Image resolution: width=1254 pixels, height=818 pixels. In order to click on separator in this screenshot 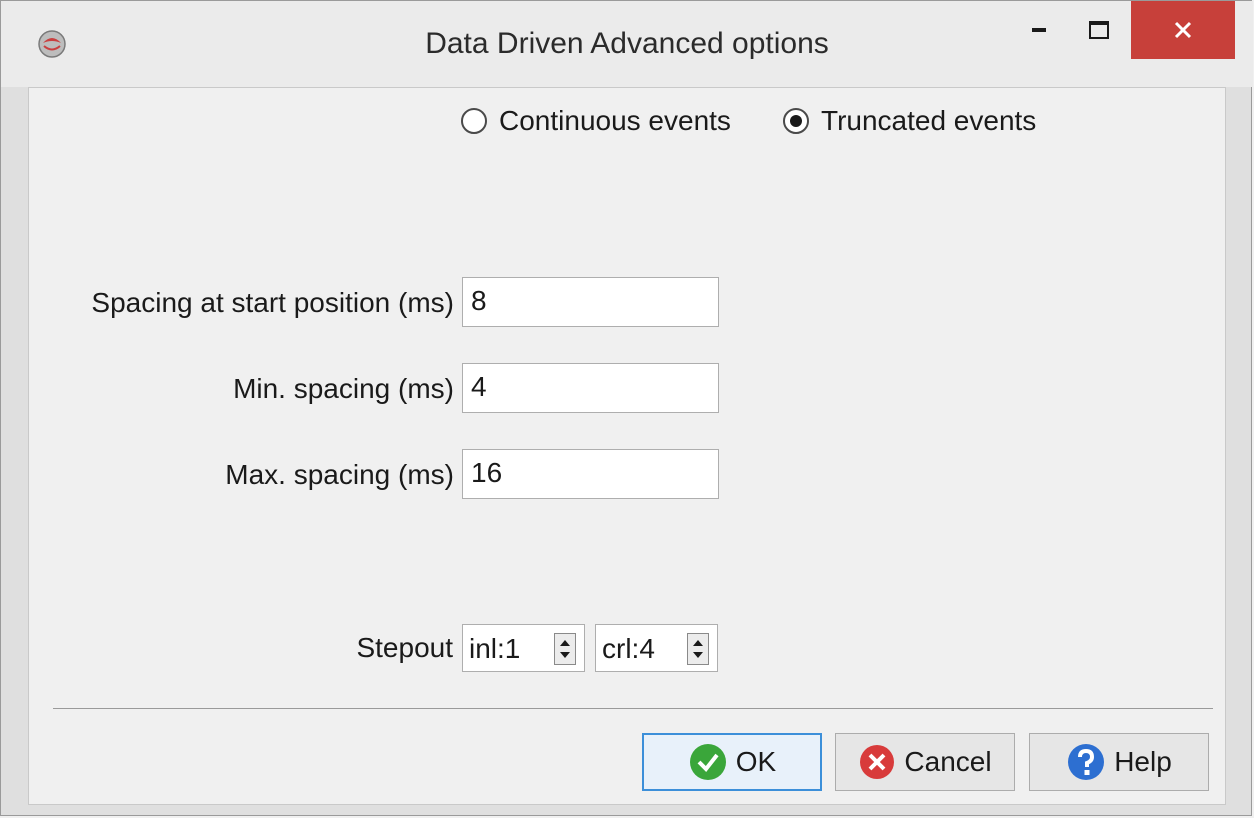, I will do `click(633, 708)`.